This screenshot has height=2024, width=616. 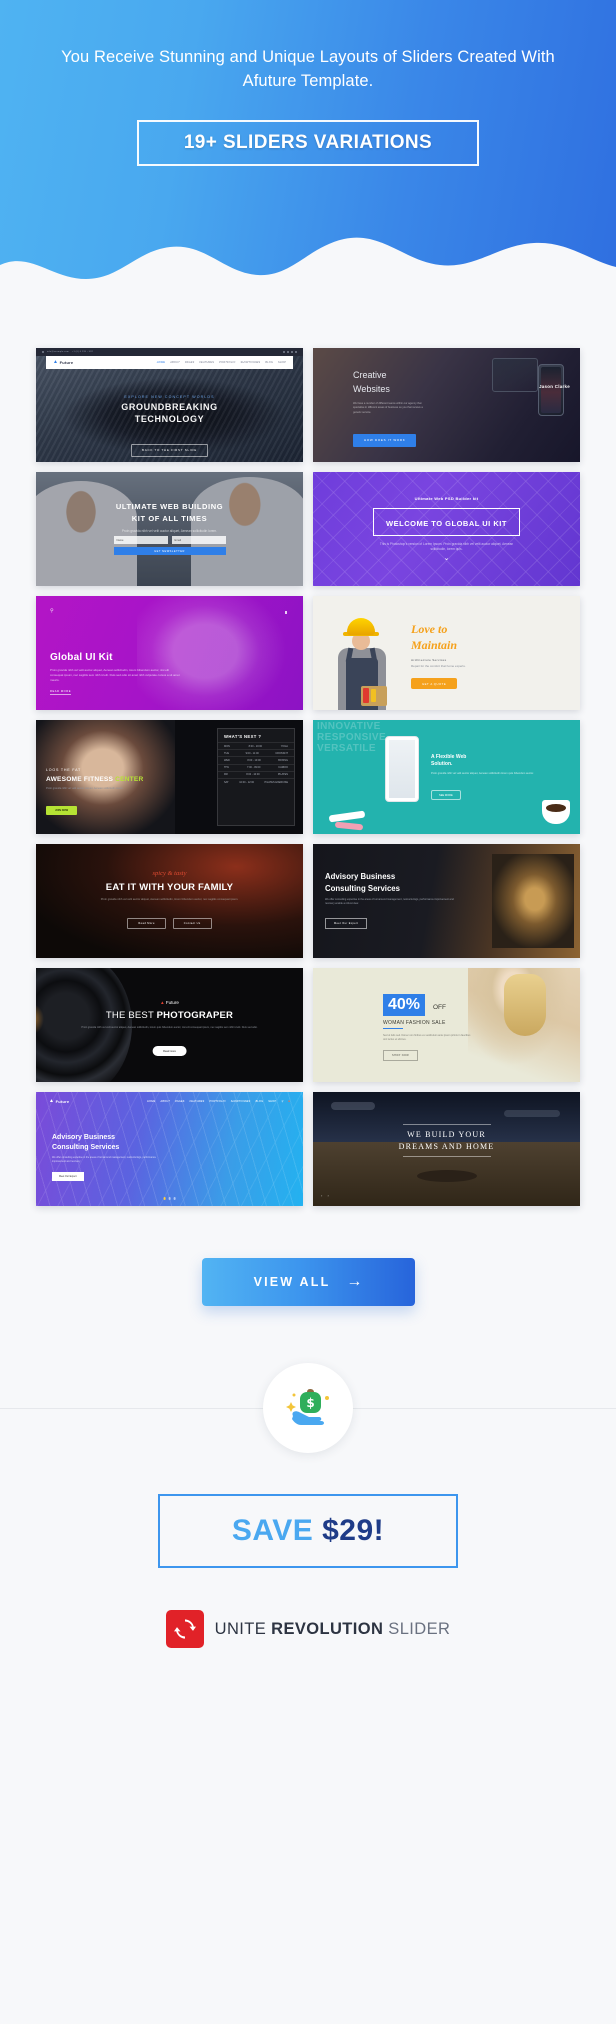 What do you see at coordinates (308, 268) in the screenshot?
I see `wave-divider-icon` at bounding box center [308, 268].